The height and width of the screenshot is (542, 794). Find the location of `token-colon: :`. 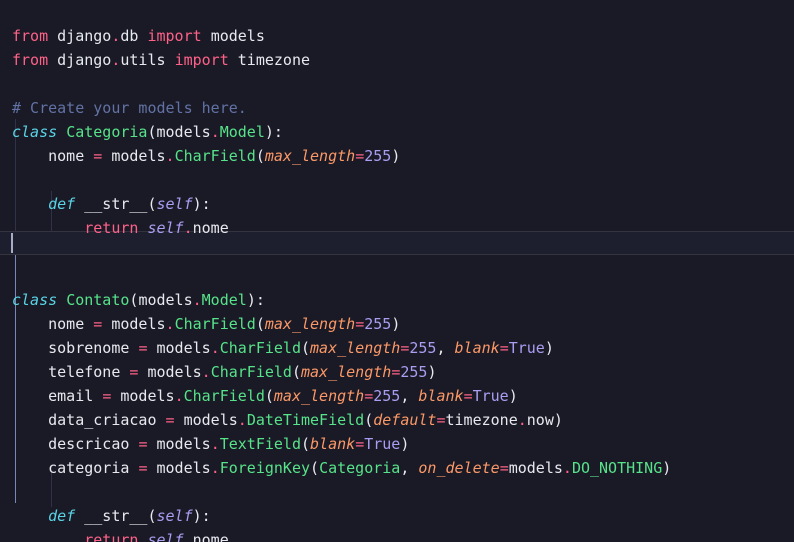

token-colon: : is located at coordinates (206, 516).